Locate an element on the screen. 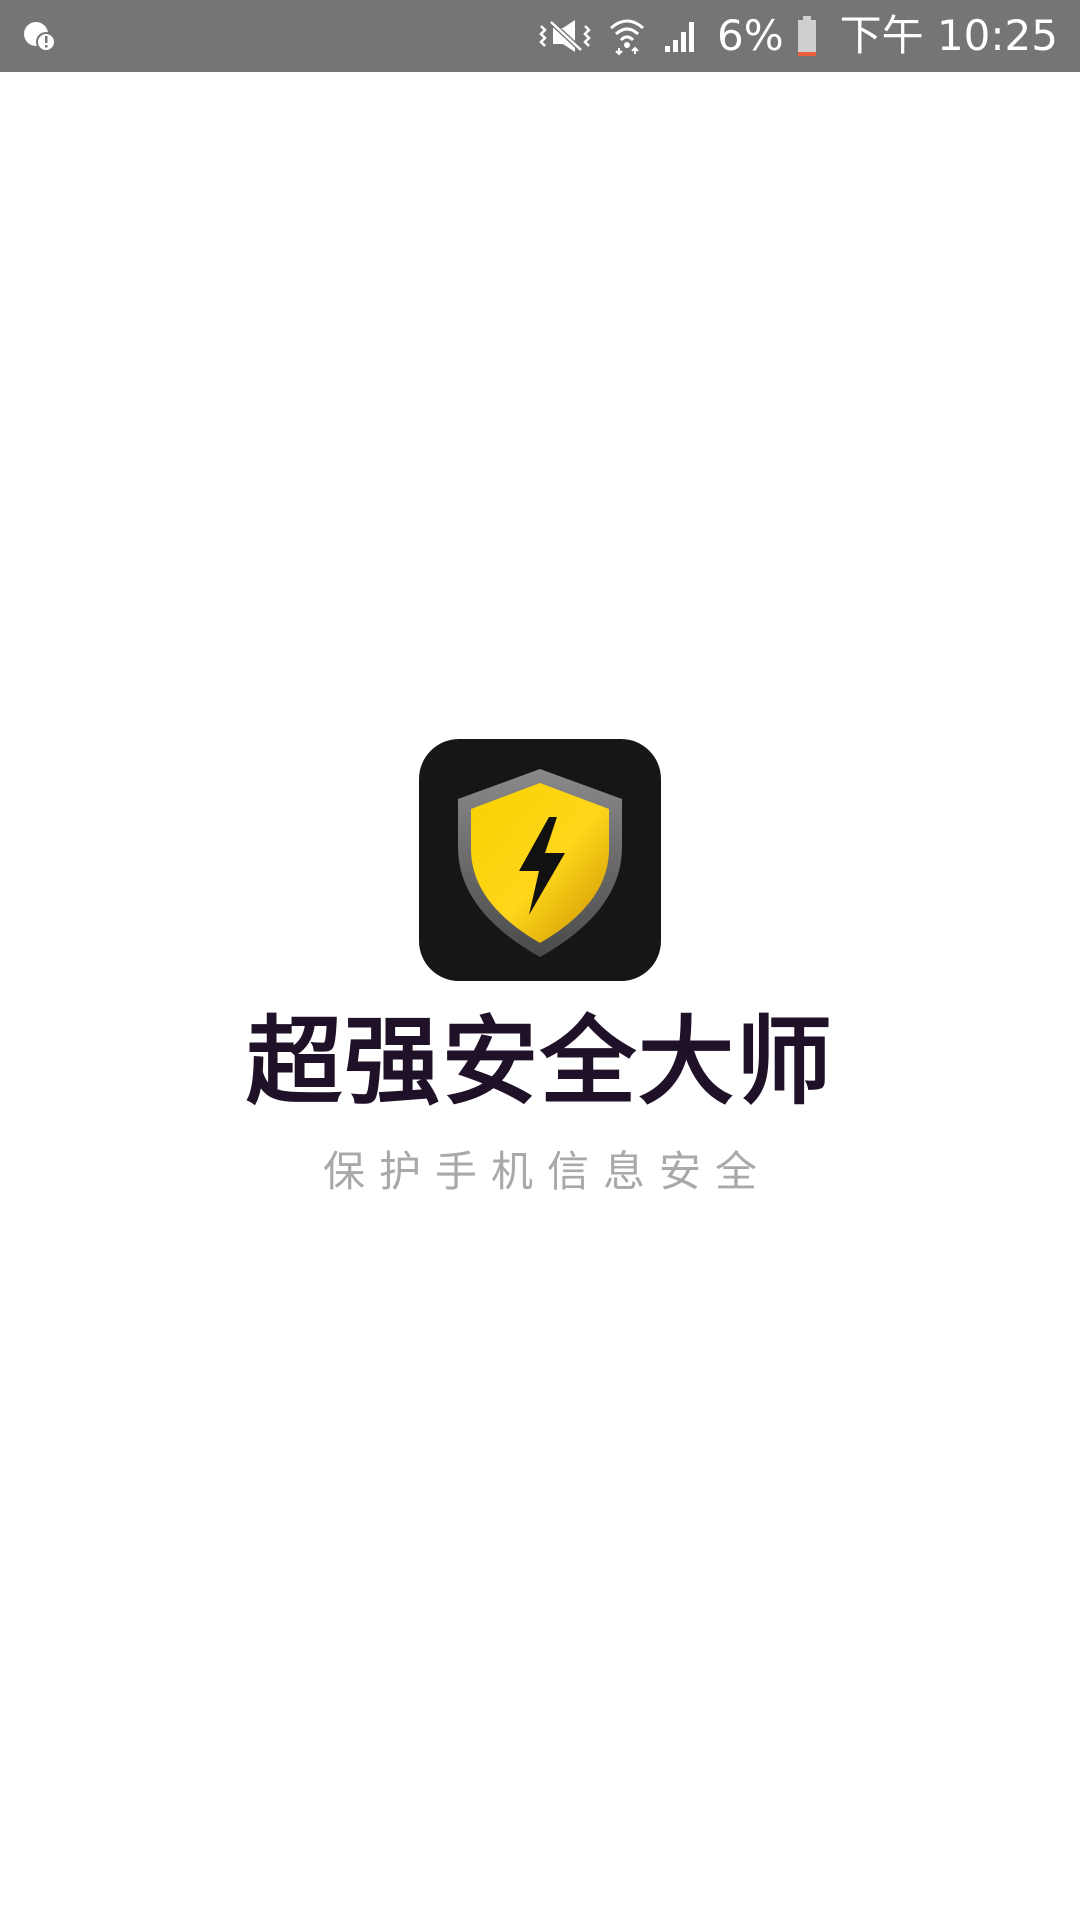 This screenshot has height=1920, width=1080. clock: 下午 10:25 is located at coordinates (948, 35).